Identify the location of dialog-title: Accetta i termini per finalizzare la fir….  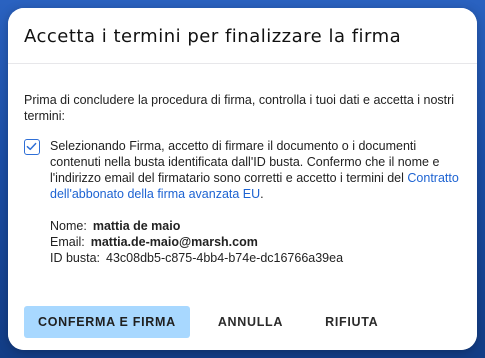
(213, 36).